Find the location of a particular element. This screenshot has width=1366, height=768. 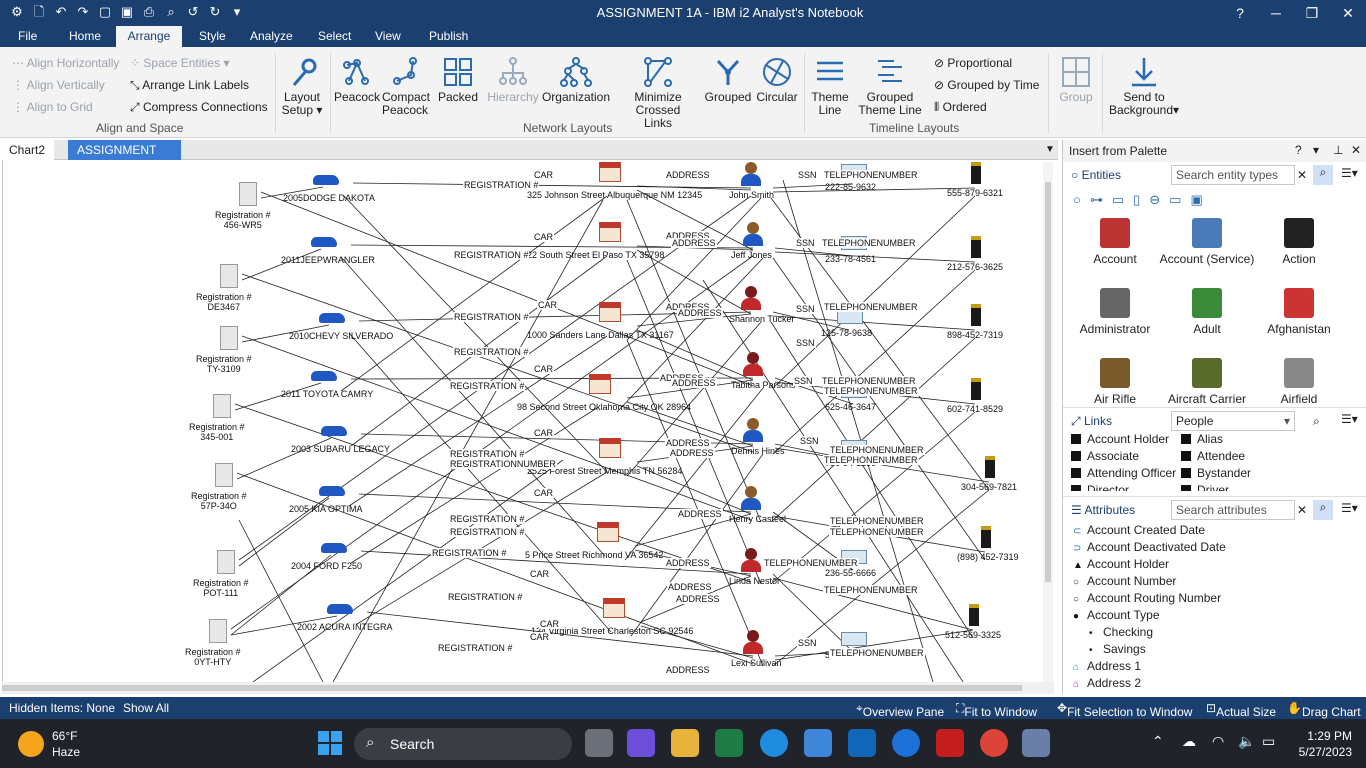

grouped-by-time-button: ⊘ Grouped by Time is located at coordinates (986, 85).